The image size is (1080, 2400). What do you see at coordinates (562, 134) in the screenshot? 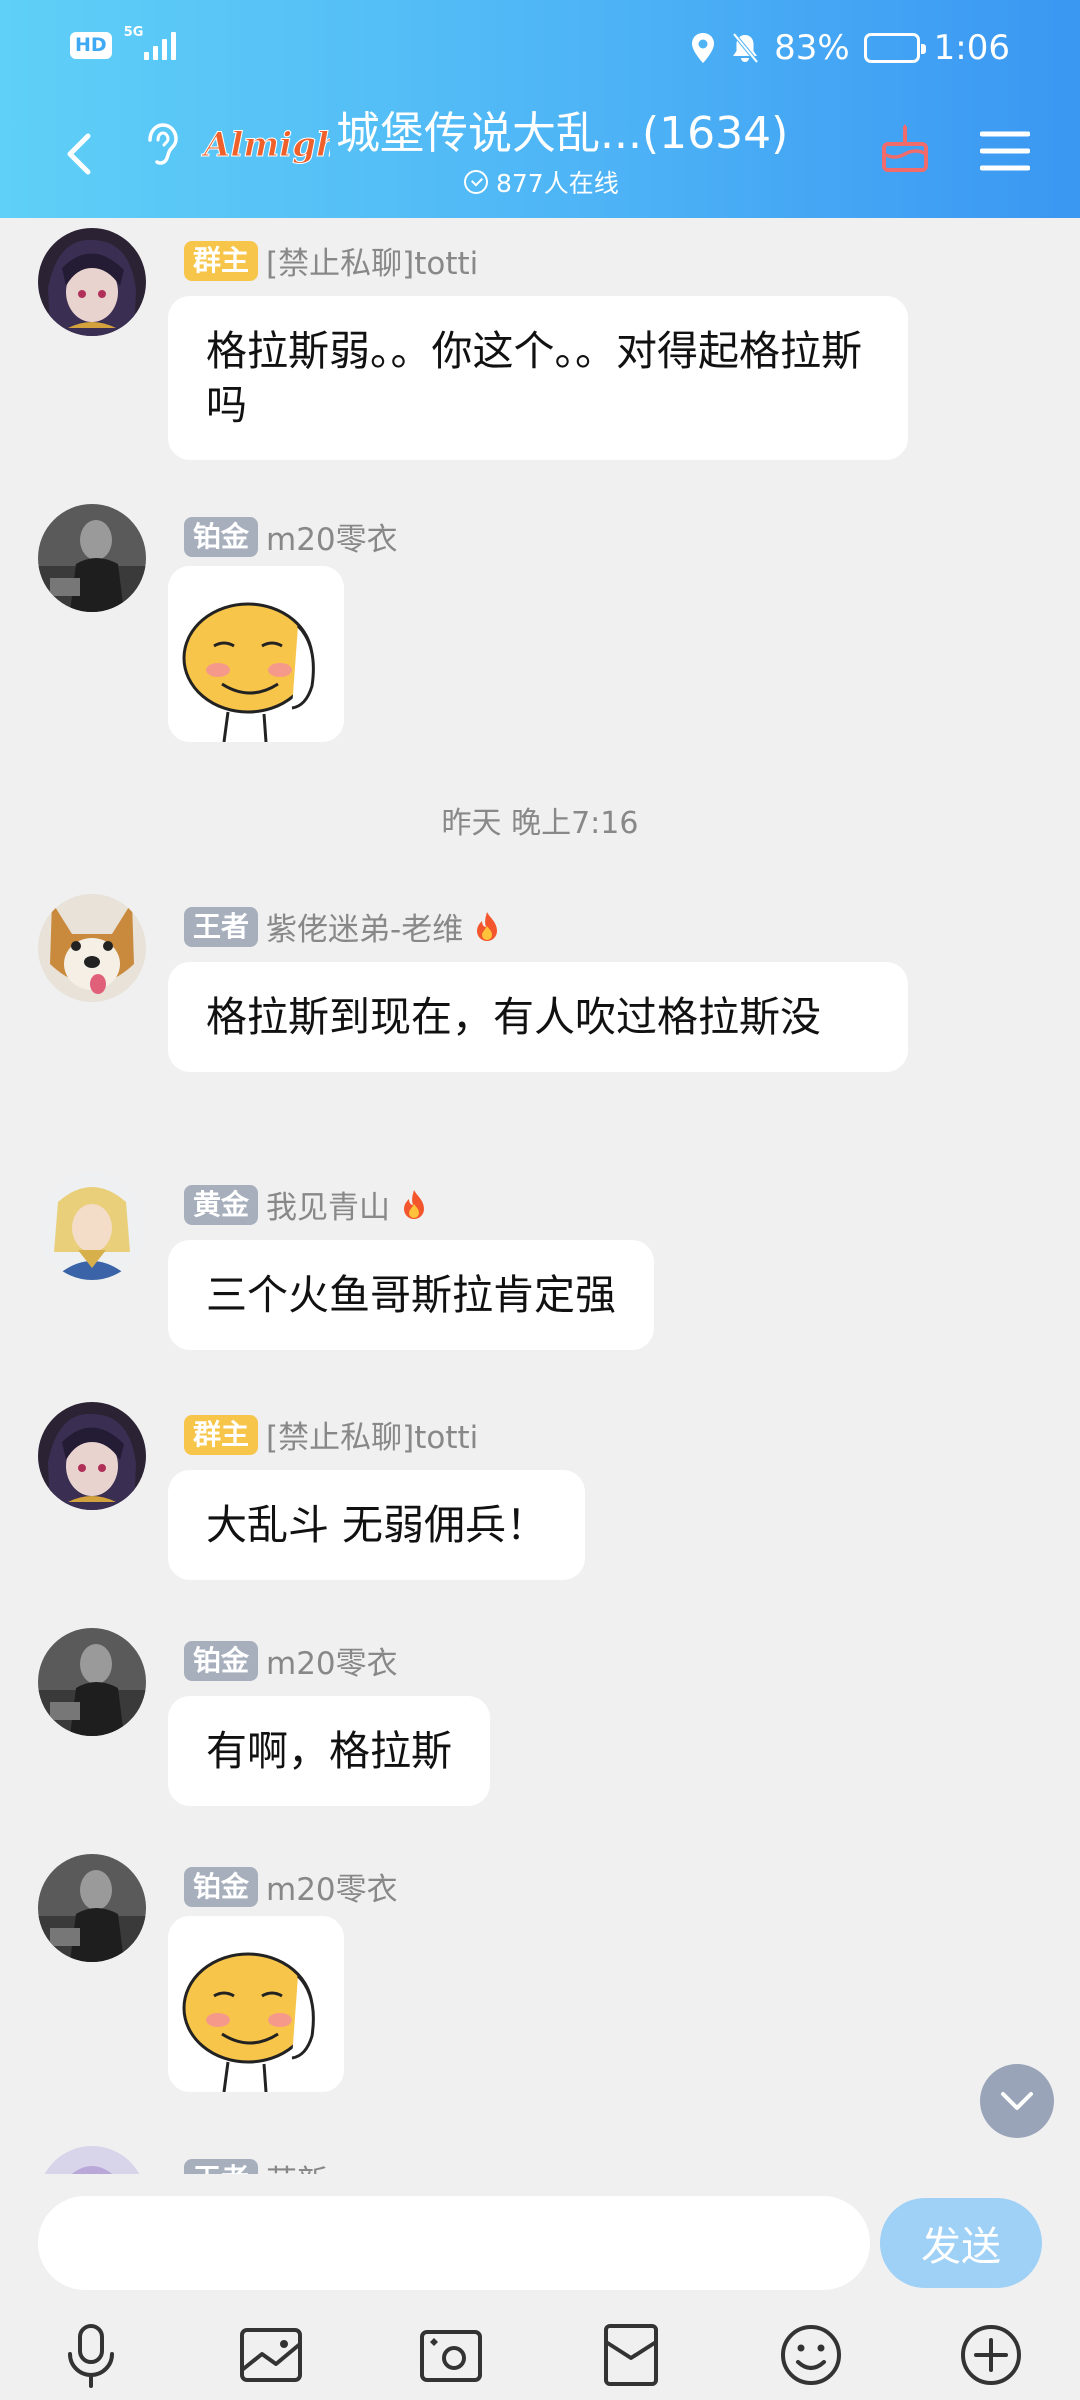
I see `group-title: 城堡传说大乱...(1634)` at bounding box center [562, 134].